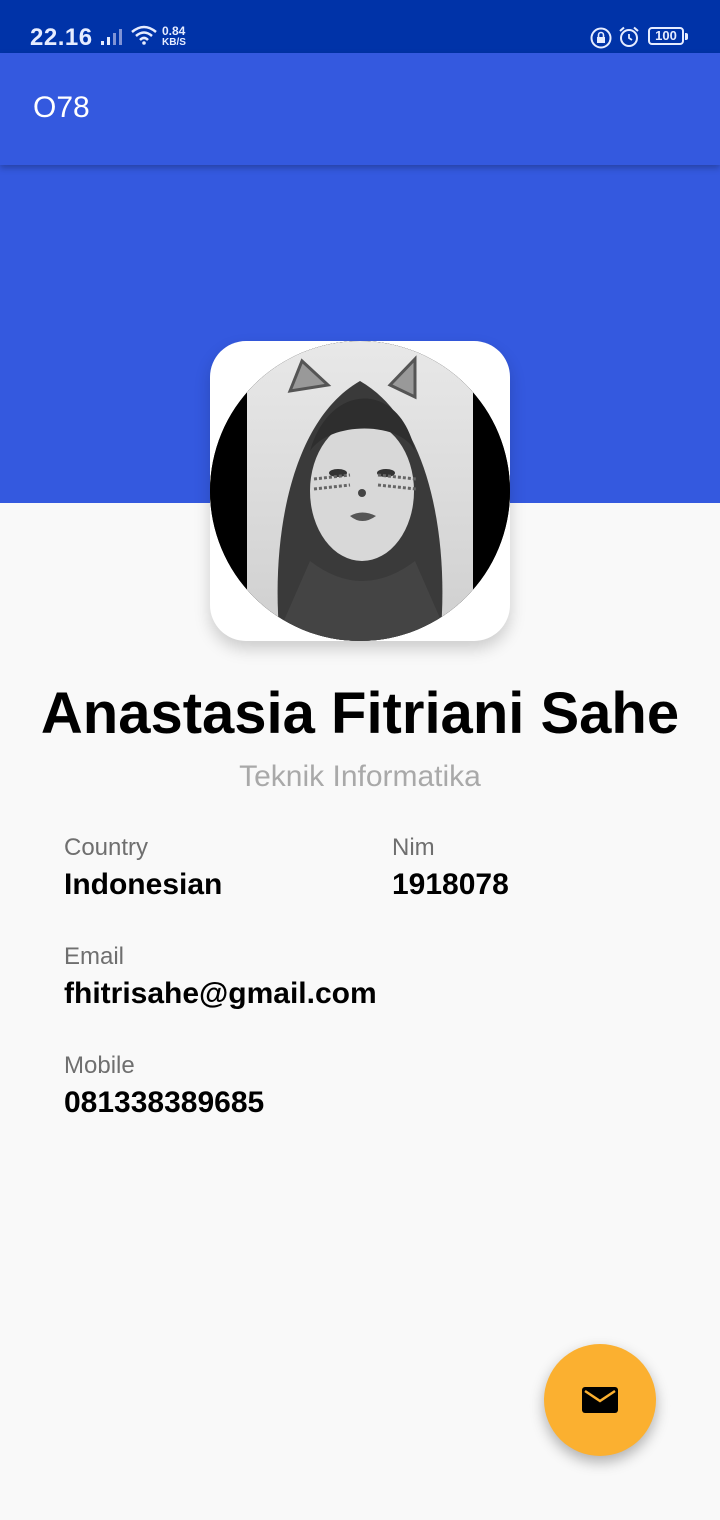 This screenshot has width=720, height=1520. I want to click on wifi-icon, so click(144, 35).